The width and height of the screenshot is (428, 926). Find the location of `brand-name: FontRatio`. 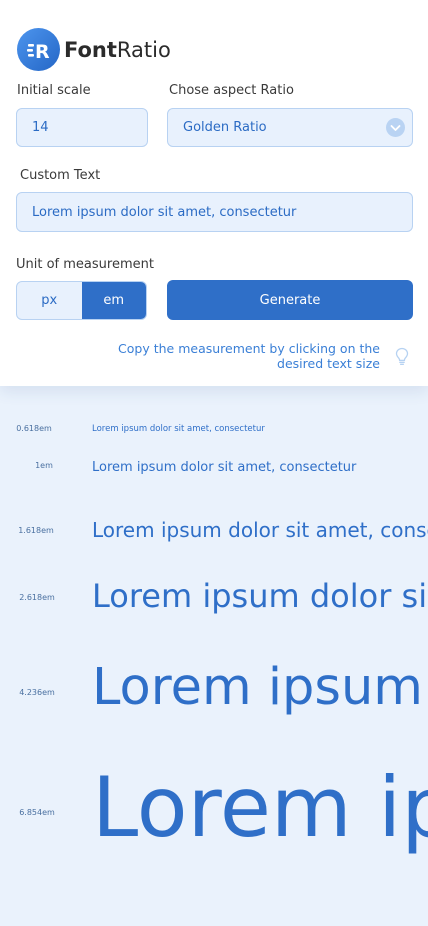

brand-name: FontRatio is located at coordinates (117, 50).